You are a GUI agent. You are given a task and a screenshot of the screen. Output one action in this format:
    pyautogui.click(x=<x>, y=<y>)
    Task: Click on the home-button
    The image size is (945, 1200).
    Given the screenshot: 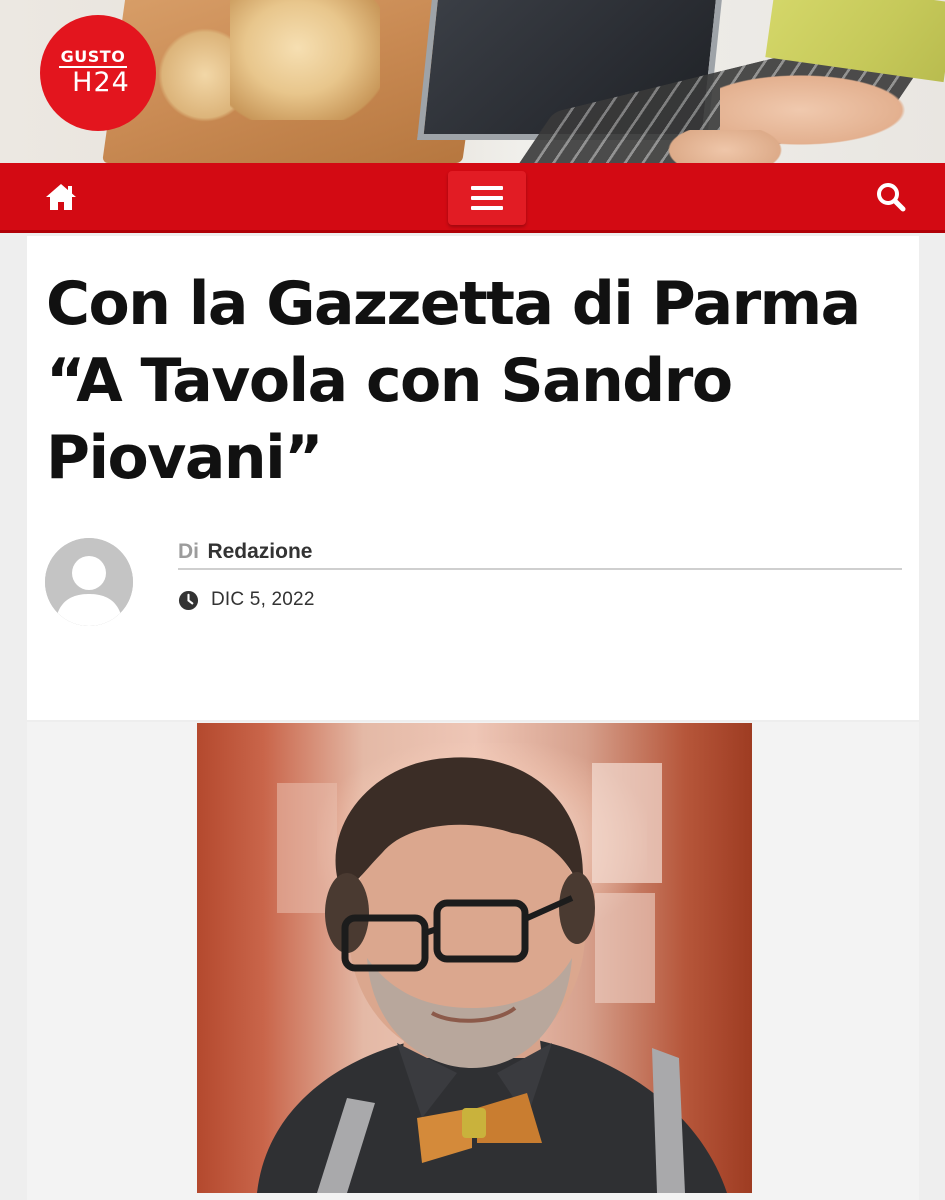 What is the action you would take?
    pyautogui.click(x=61, y=197)
    